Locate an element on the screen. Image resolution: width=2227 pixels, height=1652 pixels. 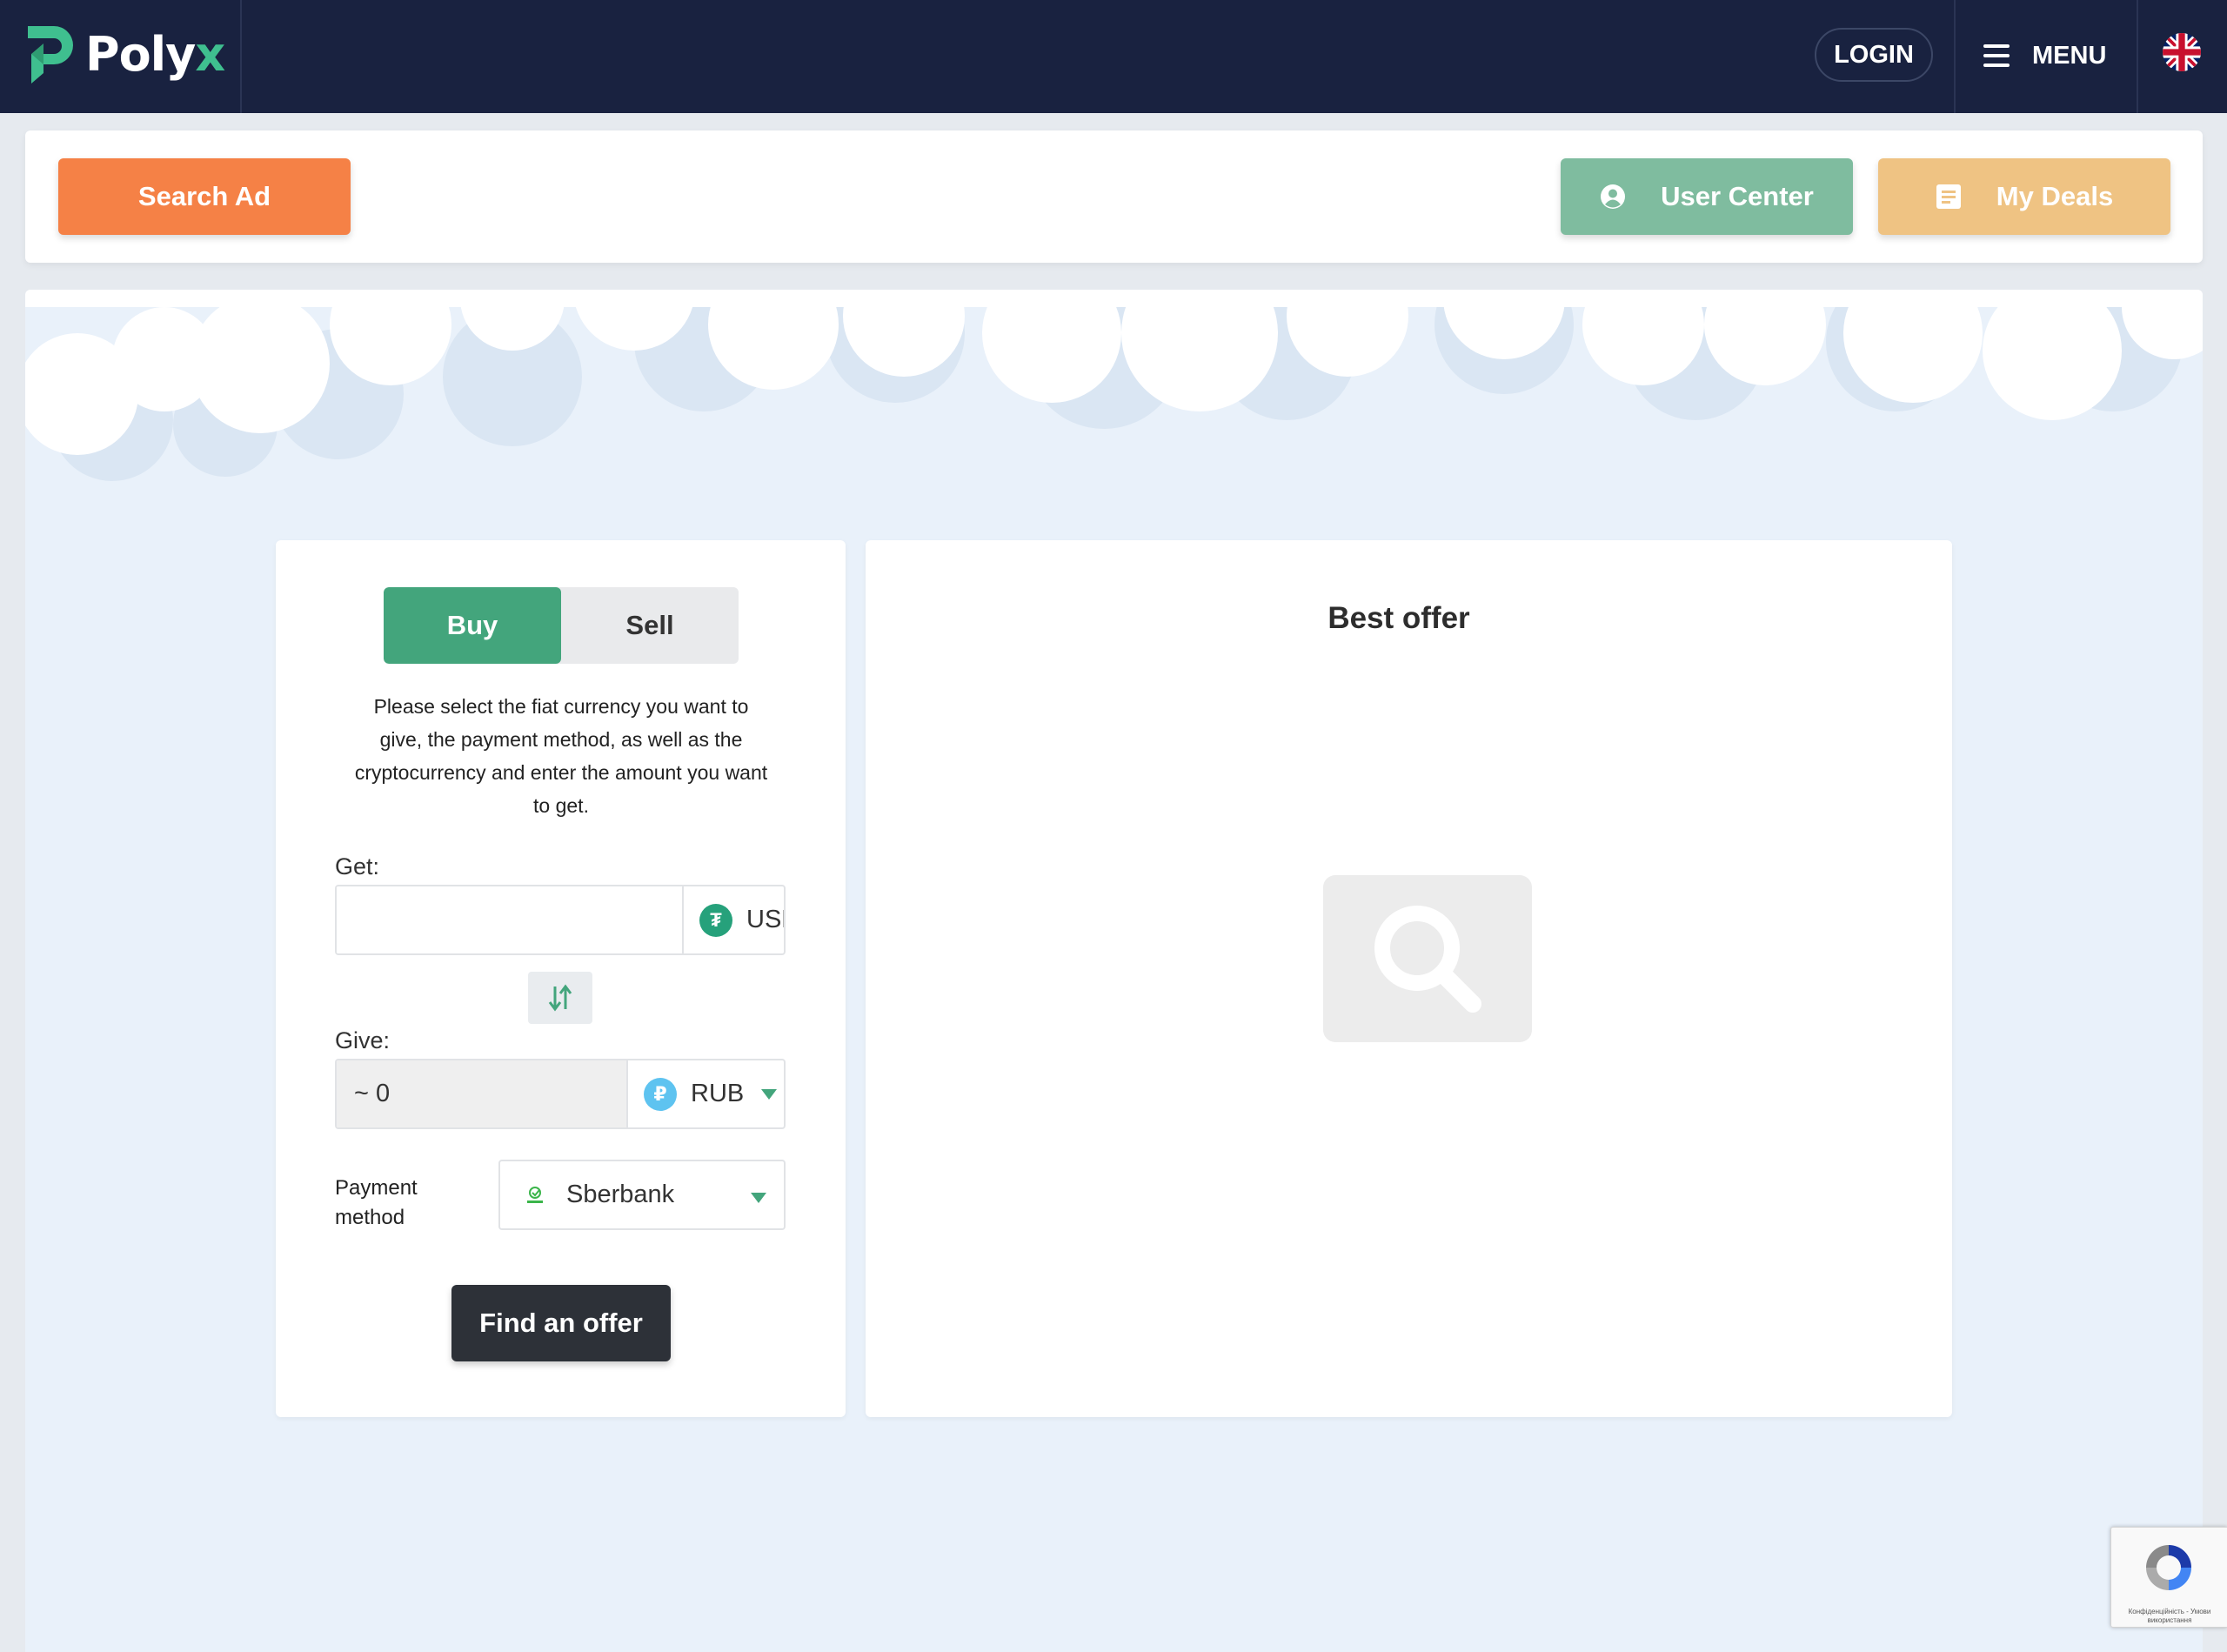
give-currency-select: ₽ RUB is located at coordinates (705, 1093).